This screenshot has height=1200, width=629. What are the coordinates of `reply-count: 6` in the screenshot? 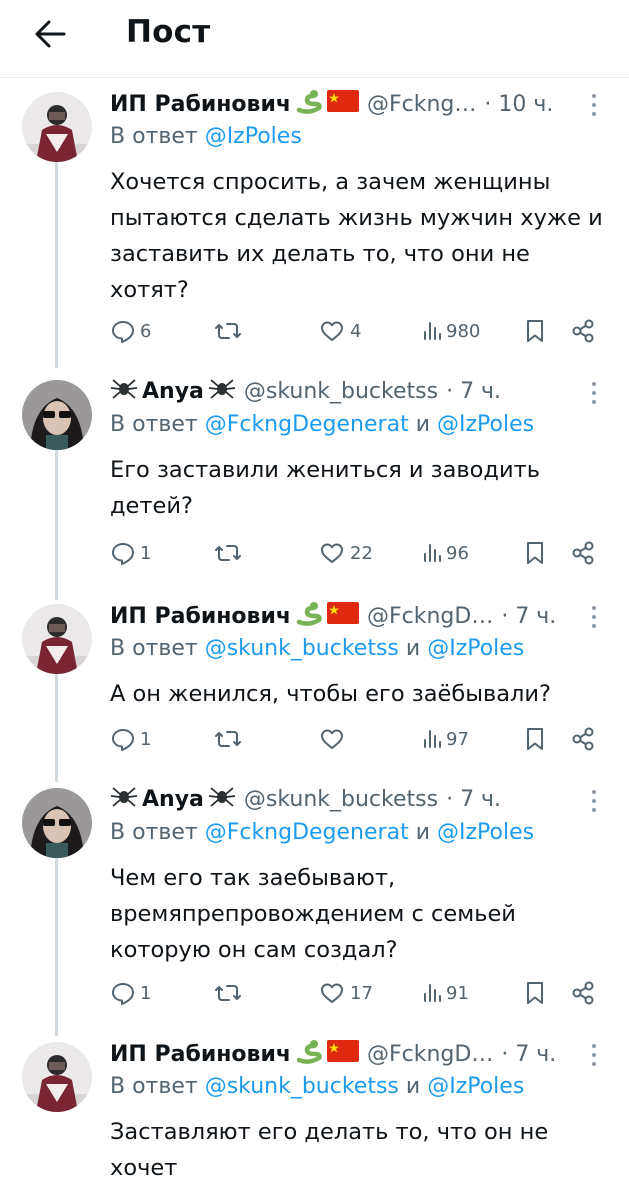 It's located at (146, 331).